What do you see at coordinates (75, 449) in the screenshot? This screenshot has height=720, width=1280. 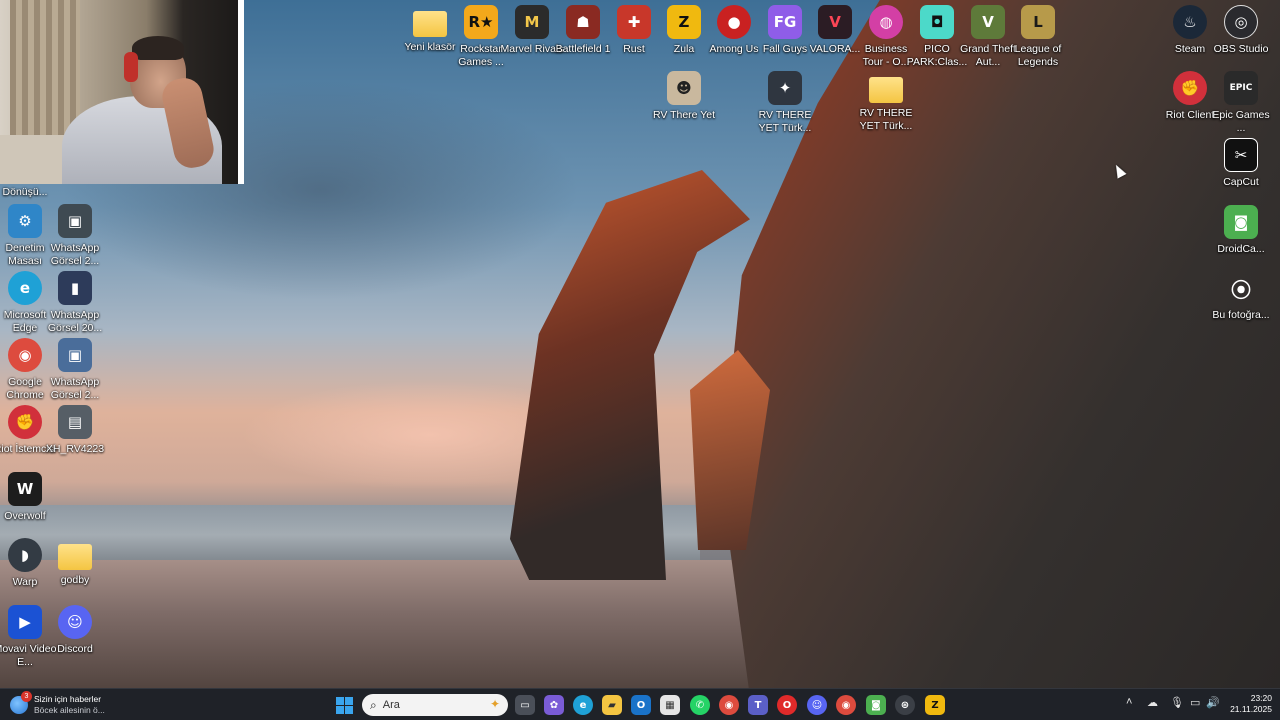 I see `desktop-icon-label: XH_RV4223` at bounding box center [75, 449].